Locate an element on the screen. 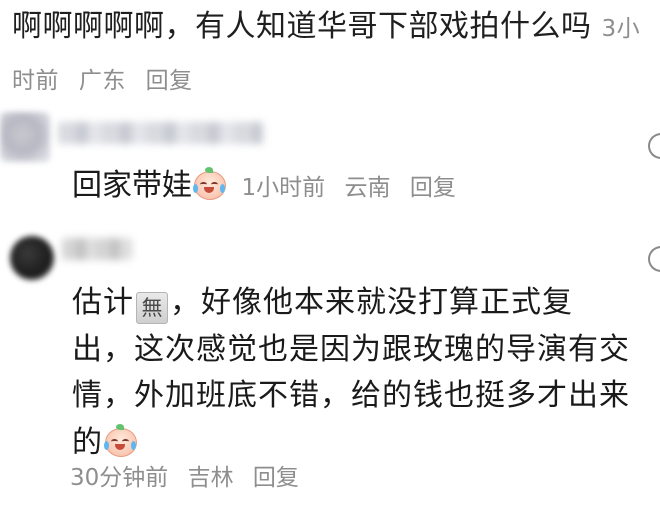 This screenshot has height=505, width=660. reply-time: 30分钟前 is located at coordinates (119, 478).